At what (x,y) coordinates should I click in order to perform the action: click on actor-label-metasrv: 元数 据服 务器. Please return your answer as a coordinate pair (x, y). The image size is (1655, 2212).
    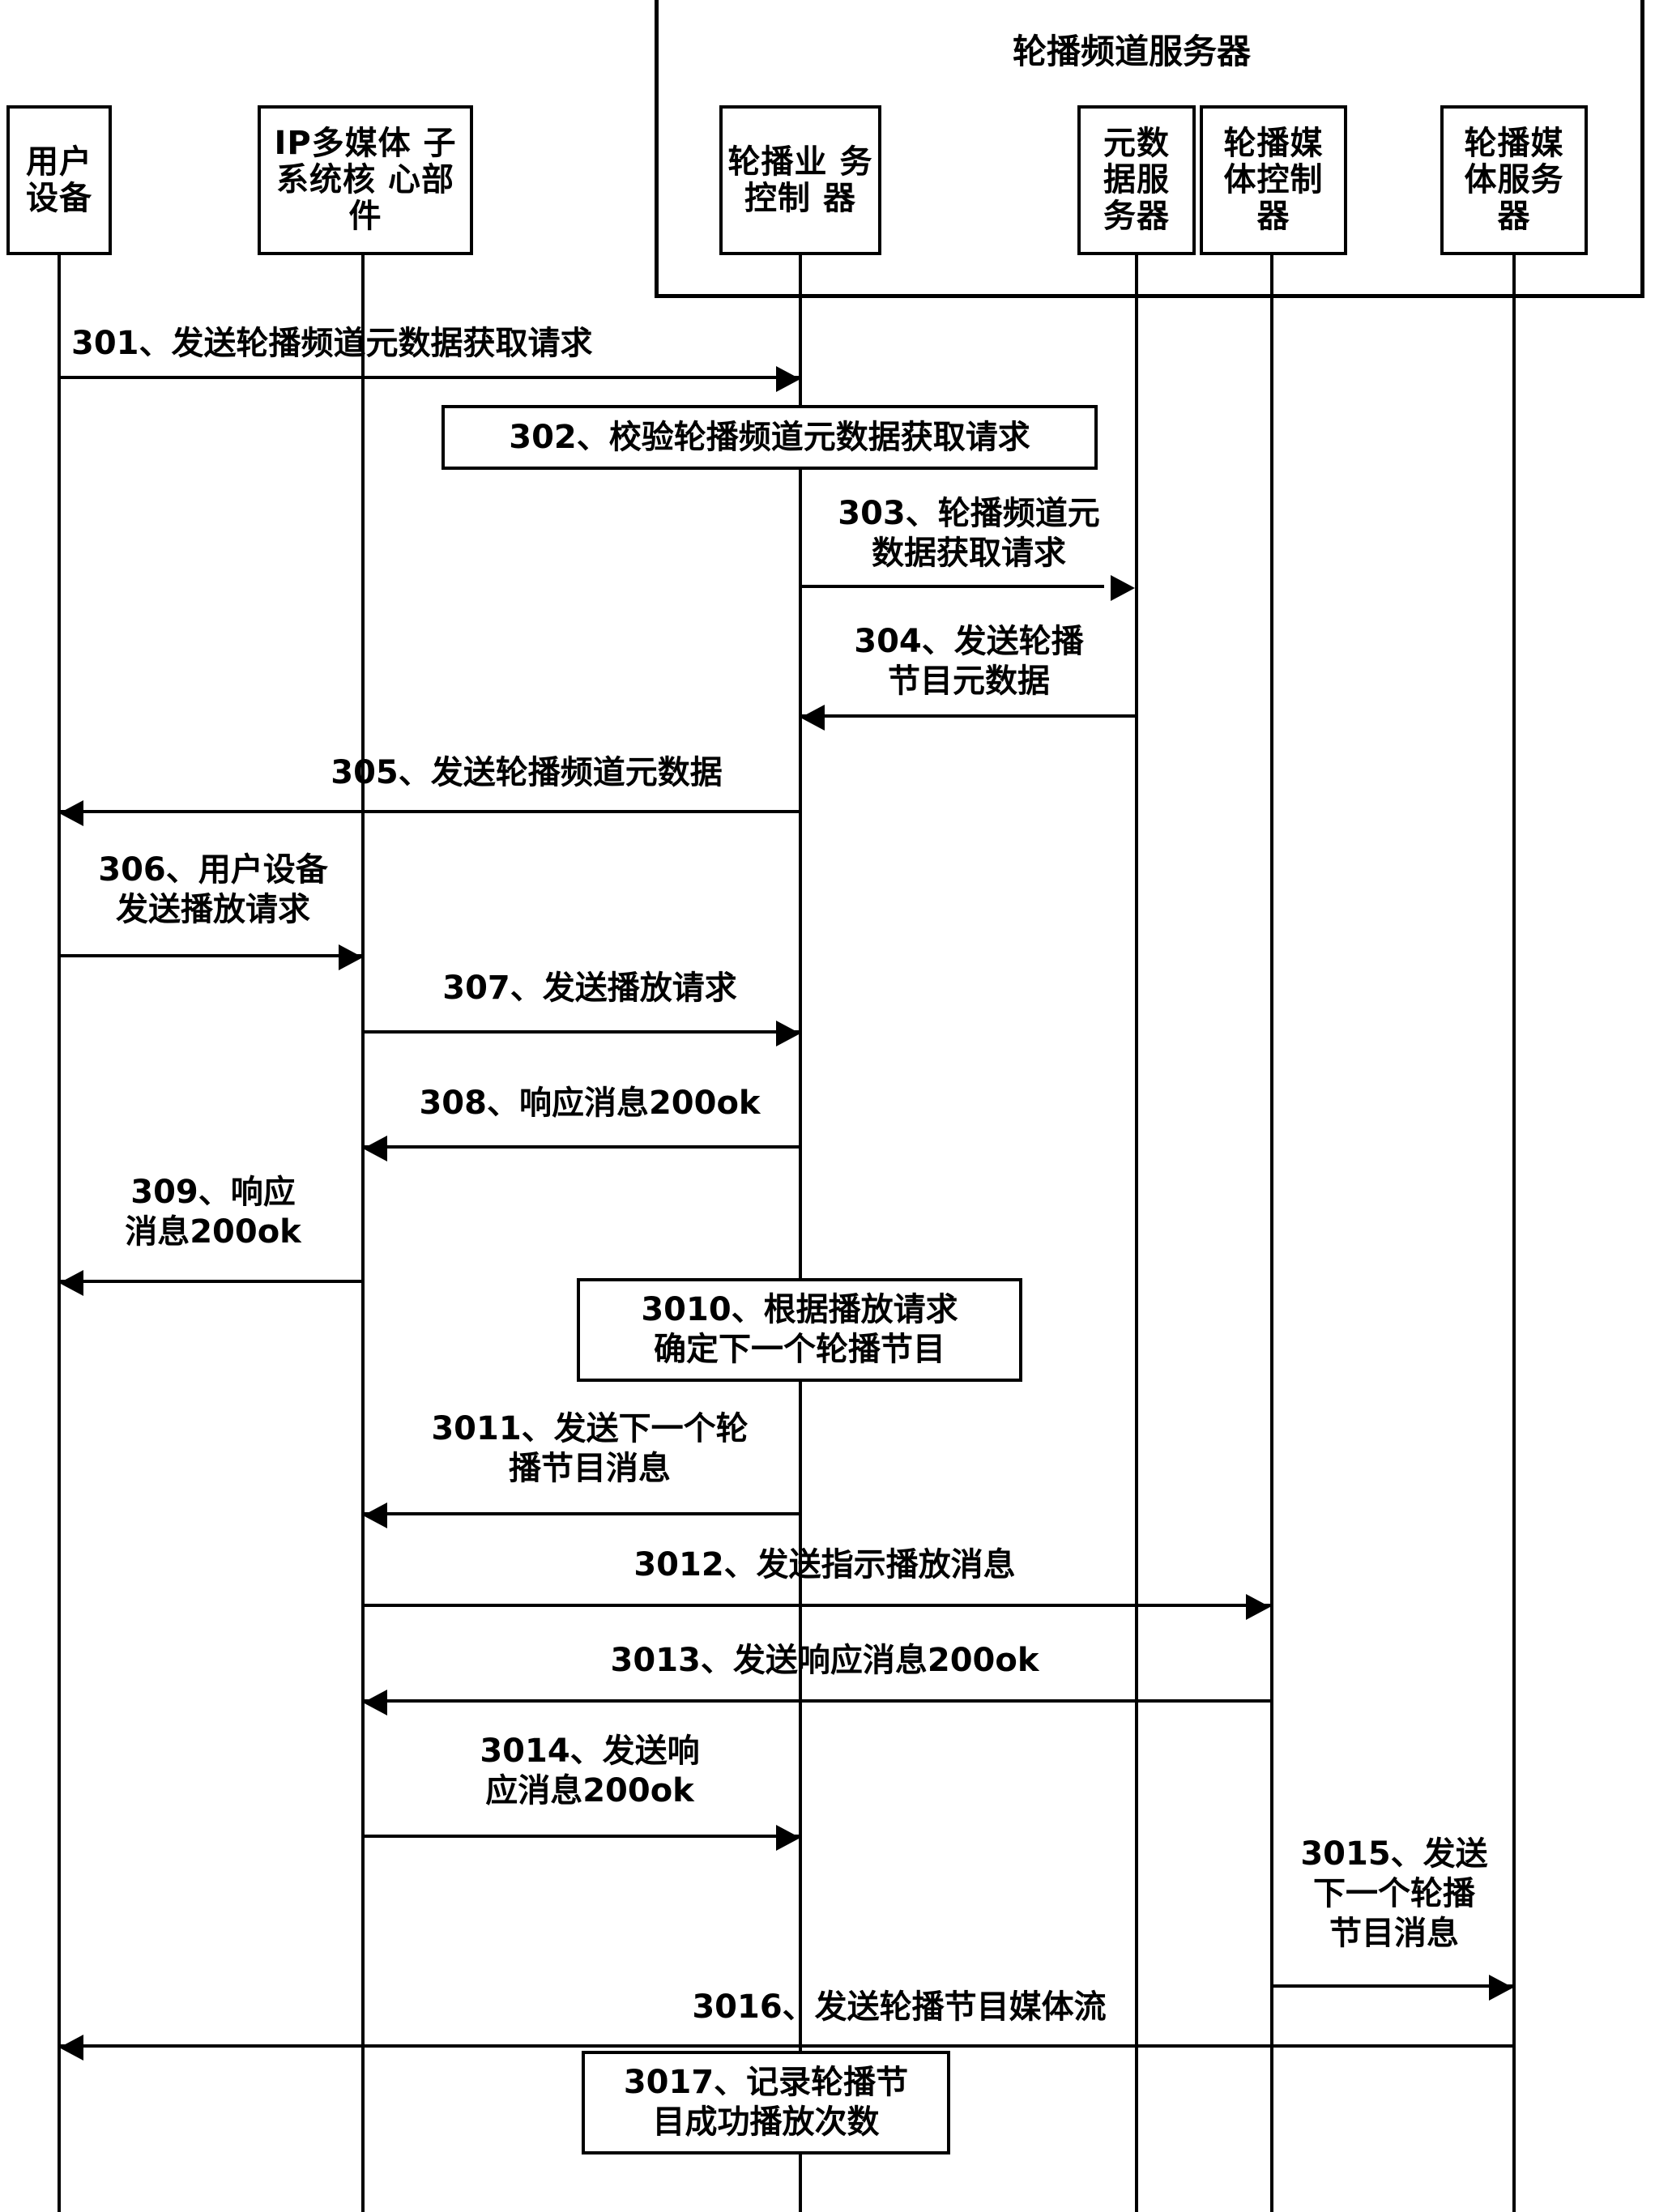
    Looking at the image, I should click on (1136, 180).